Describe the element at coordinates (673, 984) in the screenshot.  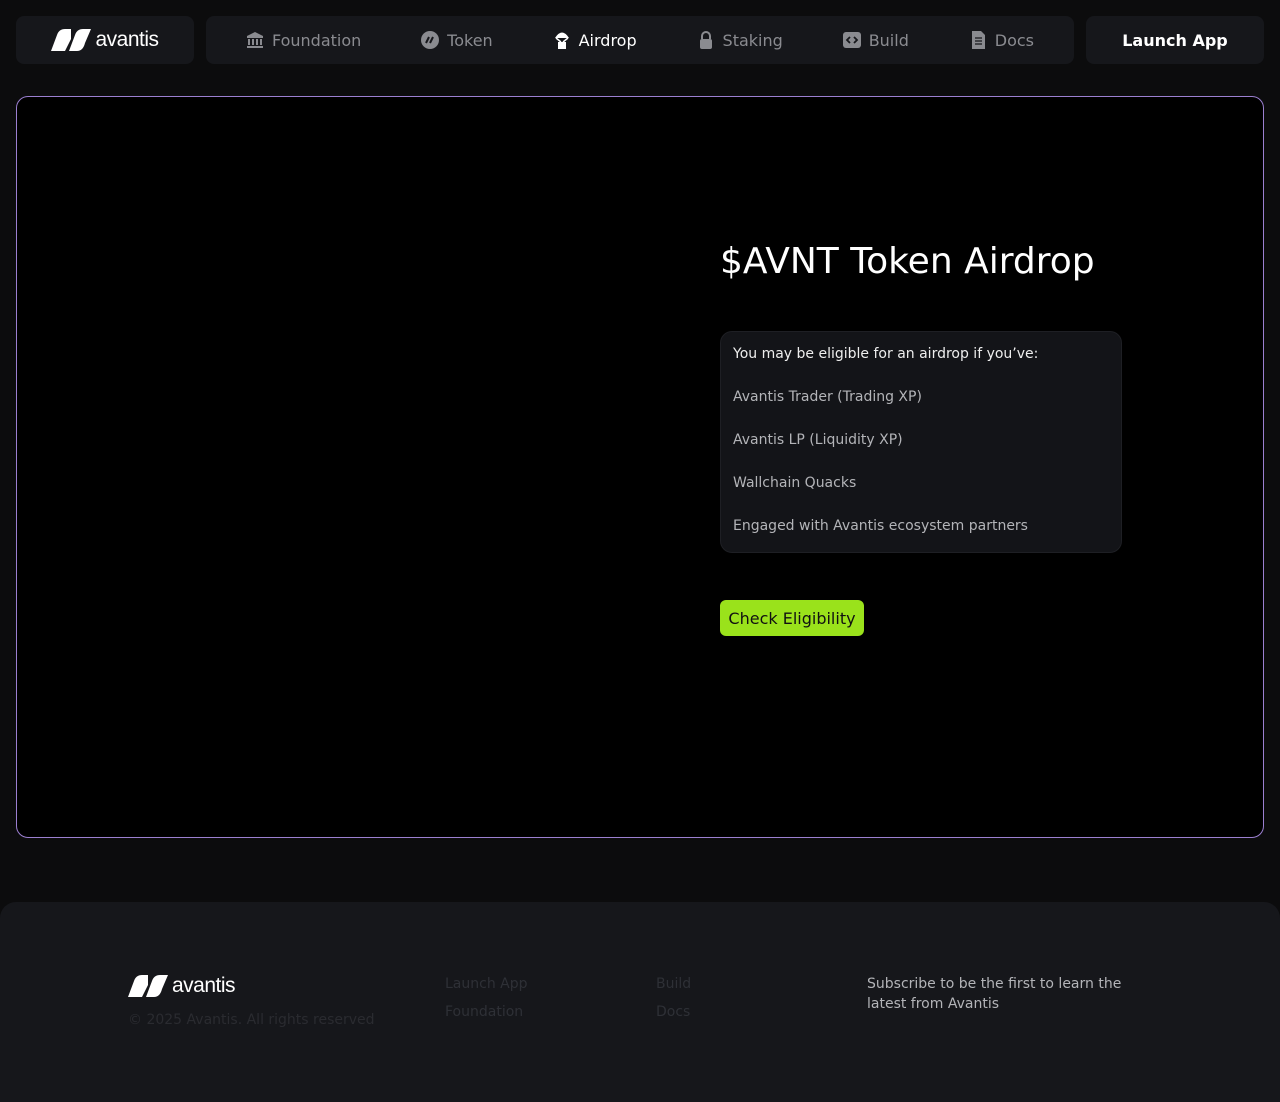
I see `footer-link-build: Build` at that location.